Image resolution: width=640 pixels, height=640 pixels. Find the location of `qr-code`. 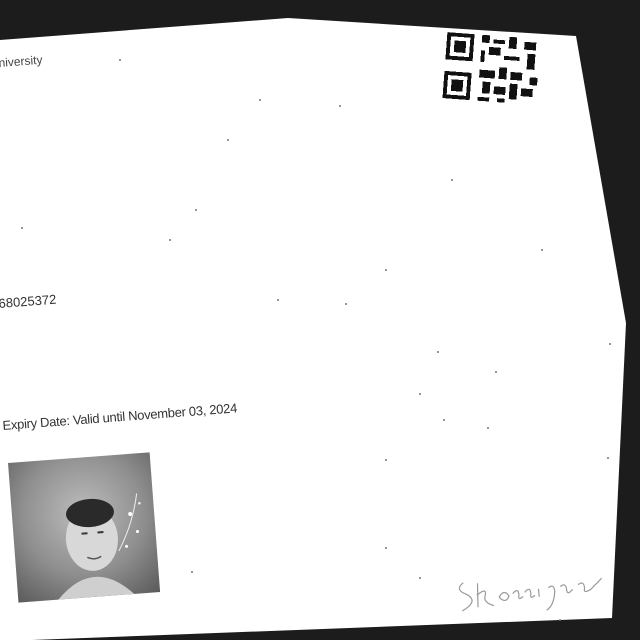

qr-code is located at coordinates (490, 67).